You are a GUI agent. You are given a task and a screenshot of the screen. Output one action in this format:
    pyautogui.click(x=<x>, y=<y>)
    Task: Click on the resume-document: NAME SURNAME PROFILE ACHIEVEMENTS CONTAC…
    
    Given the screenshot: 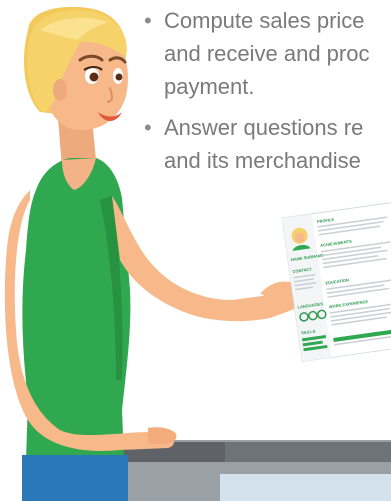 What is the action you would take?
    pyautogui.click(x=336, y=282)
    